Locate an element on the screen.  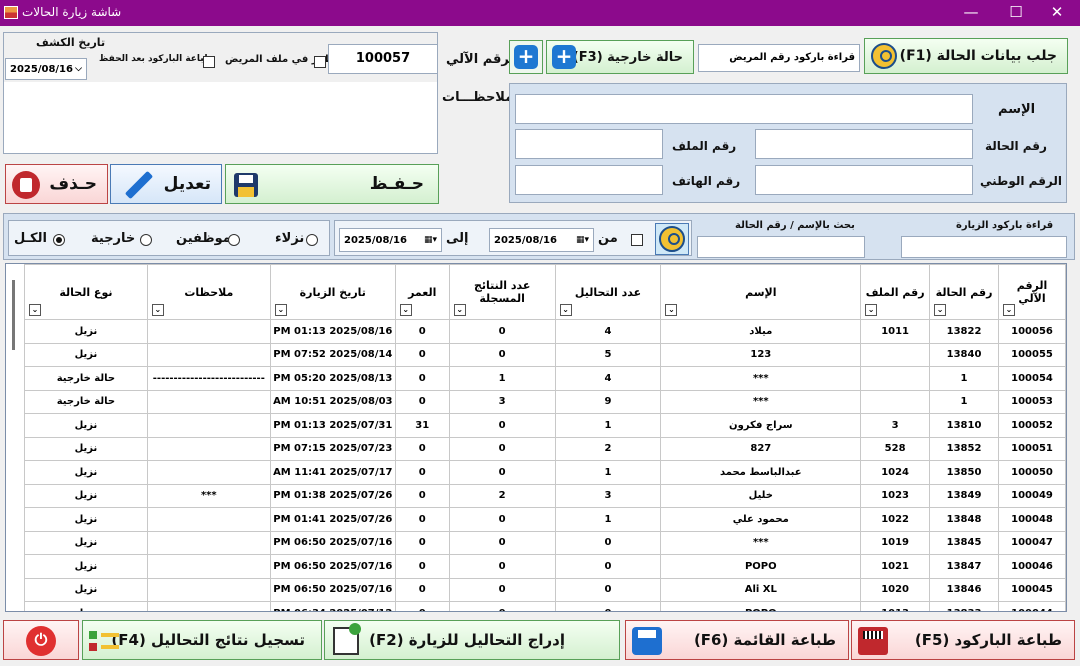
date-filter-checkbox is located at coordinates (637, 240).